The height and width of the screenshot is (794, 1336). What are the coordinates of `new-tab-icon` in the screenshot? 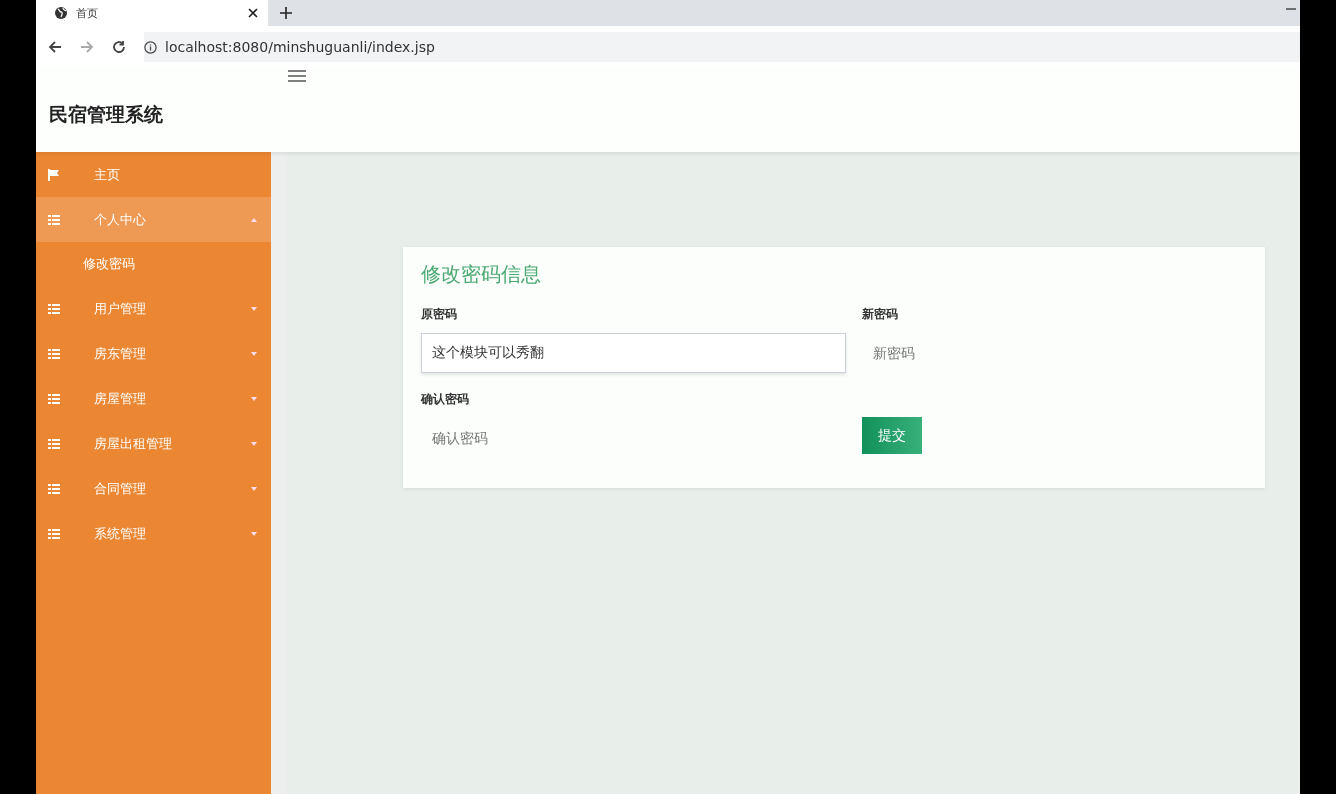 It's located at (286, 13).